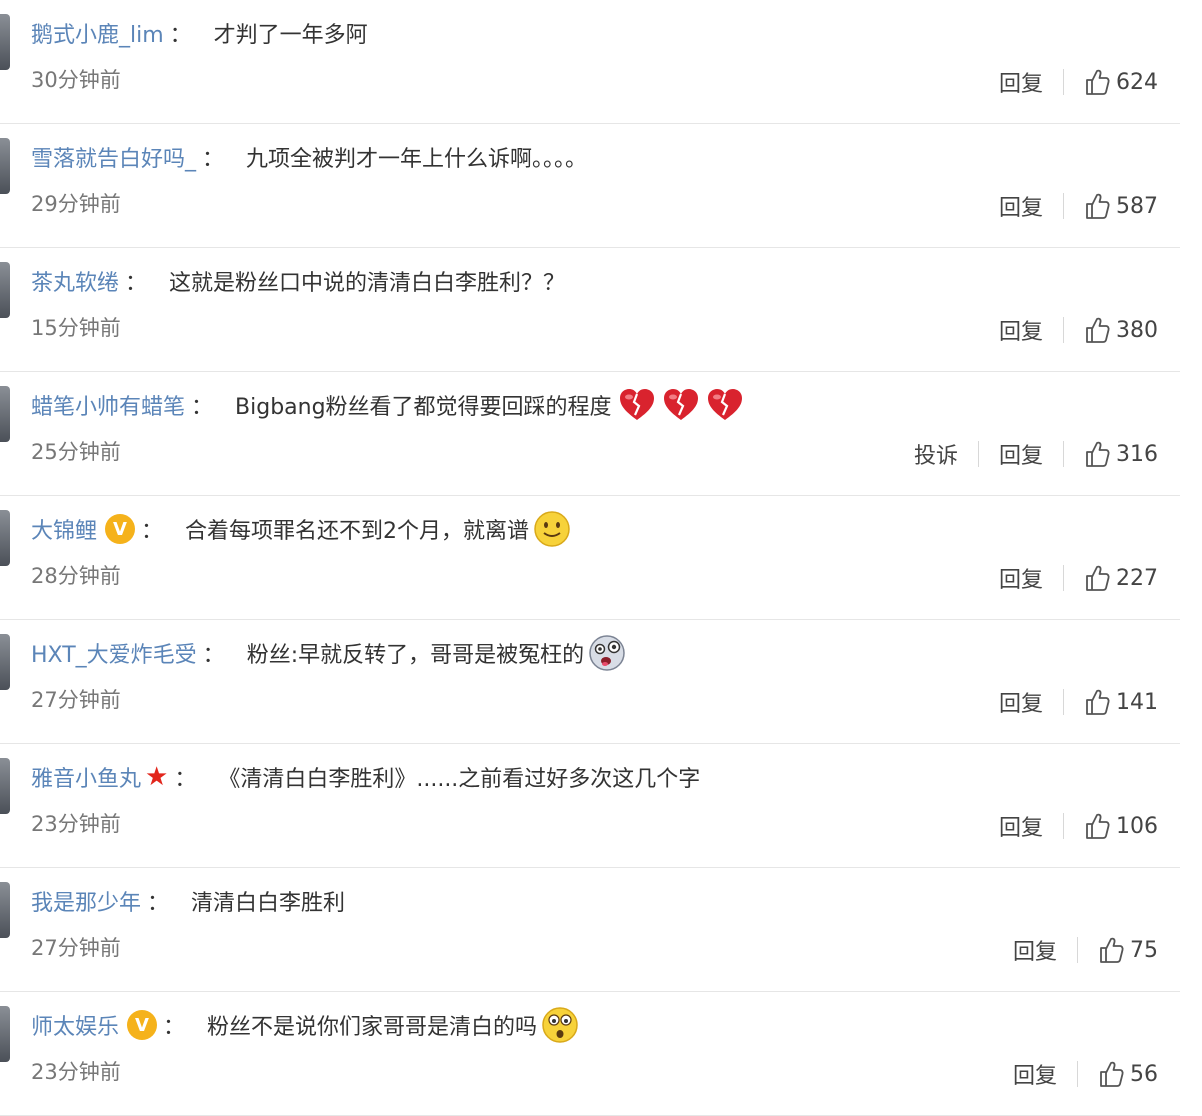  What do you see at coordinates (157, 777) in the screenshot?
I see `star-badge-icon: ★` at bounding box center [157, 777].